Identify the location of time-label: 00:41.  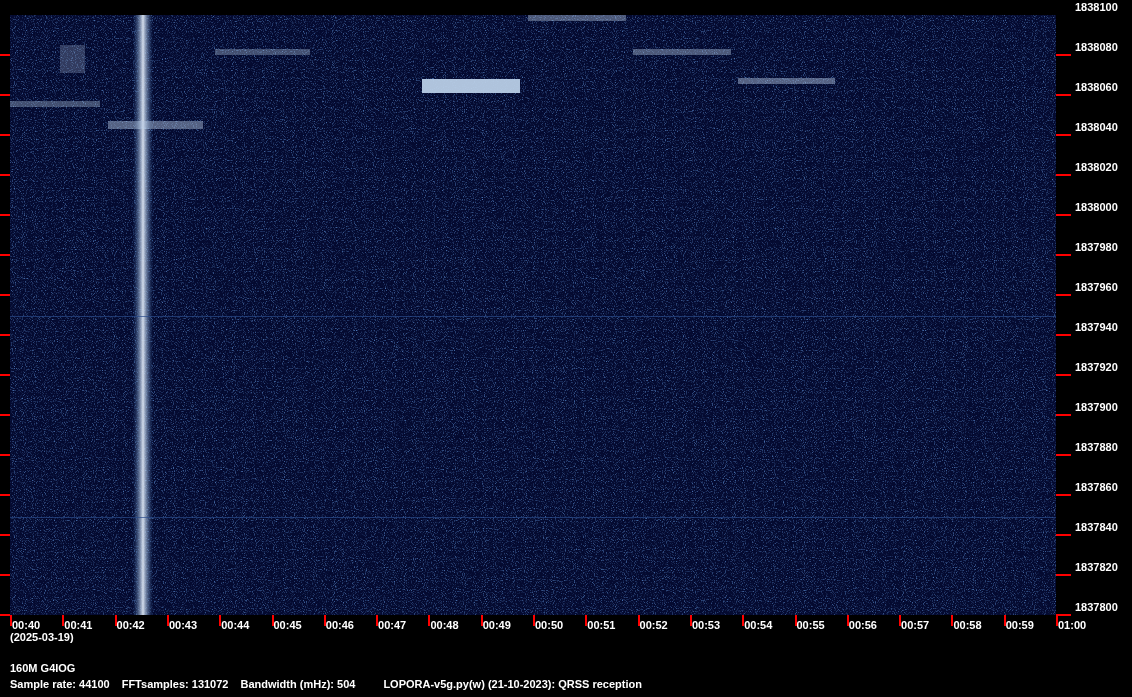
(78, 625).